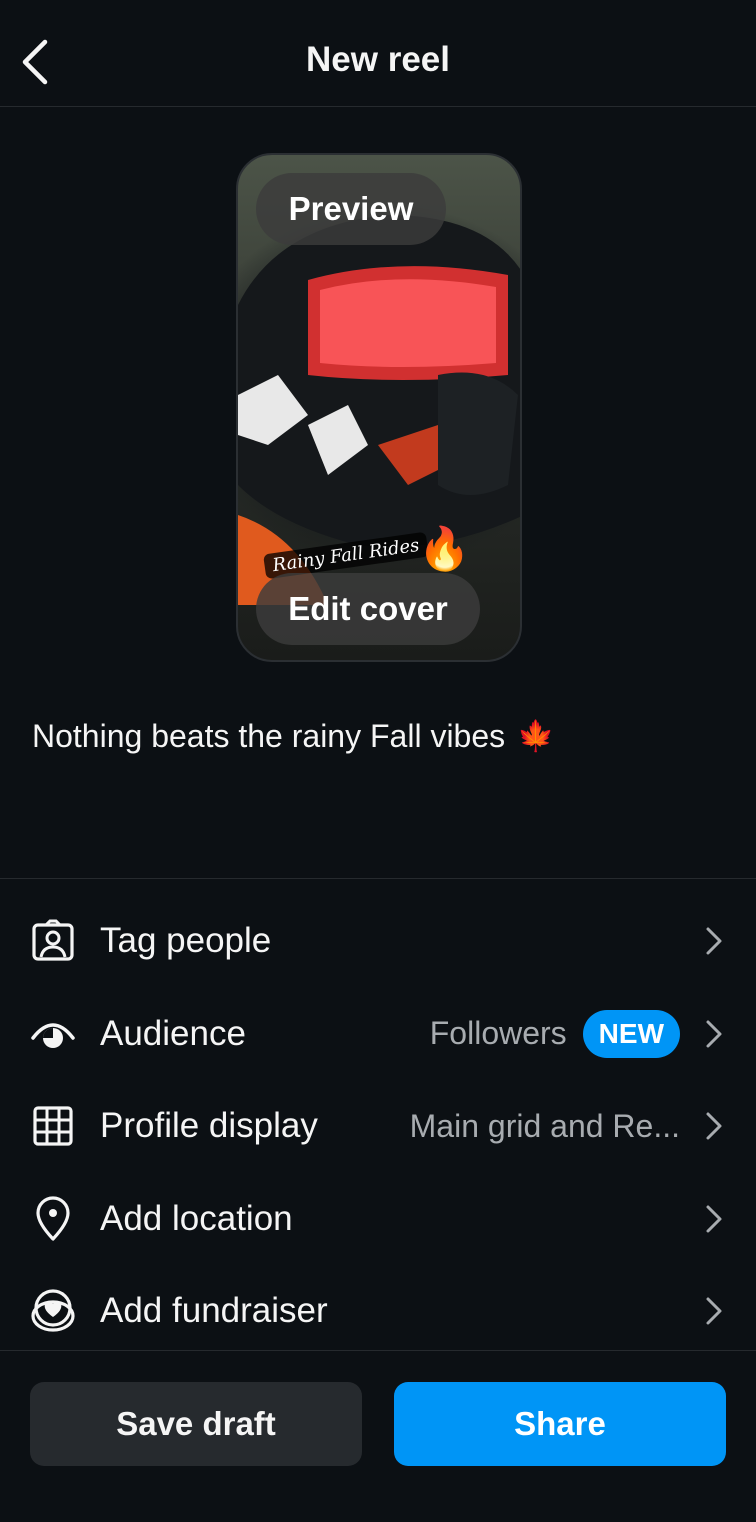 The image size is (756, 1522). Describe the element at coordinates (53, 941) in the screenshot. I see `tag-person-icon` at that location.